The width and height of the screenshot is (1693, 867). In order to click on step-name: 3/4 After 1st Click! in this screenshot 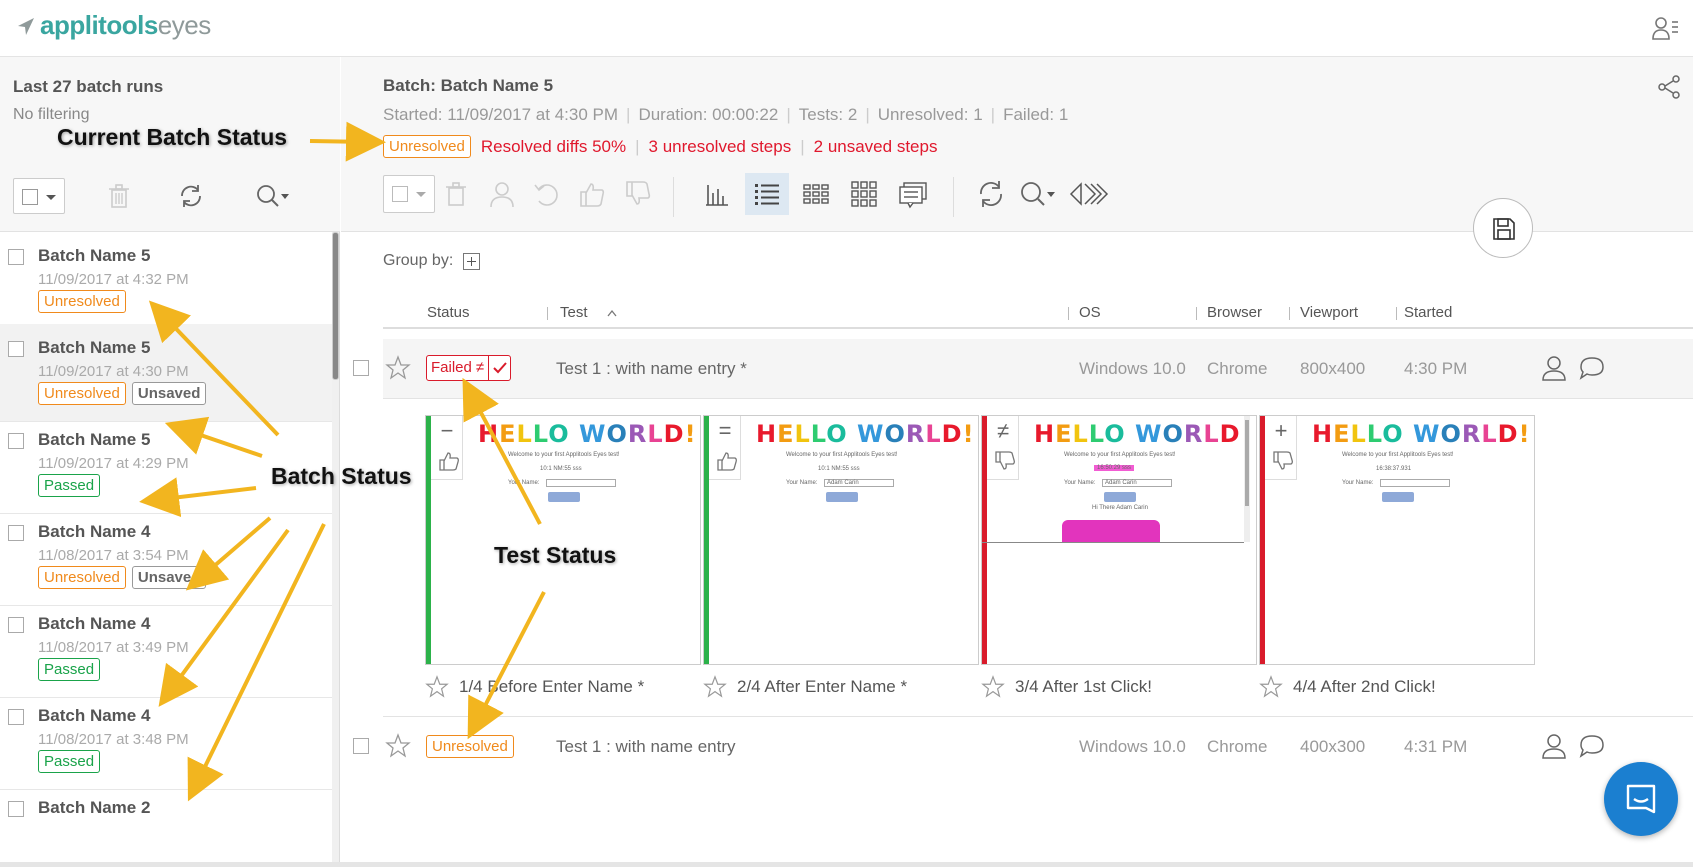, I will do `click(1083, 687)`.